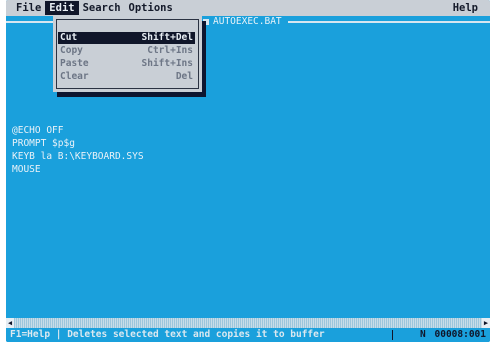 The width and height of the screenshot is (494, 345). Describe the element at coordinates (184, 76) in the screenshot. I see `menu-item-shortcut: Del` at that location.